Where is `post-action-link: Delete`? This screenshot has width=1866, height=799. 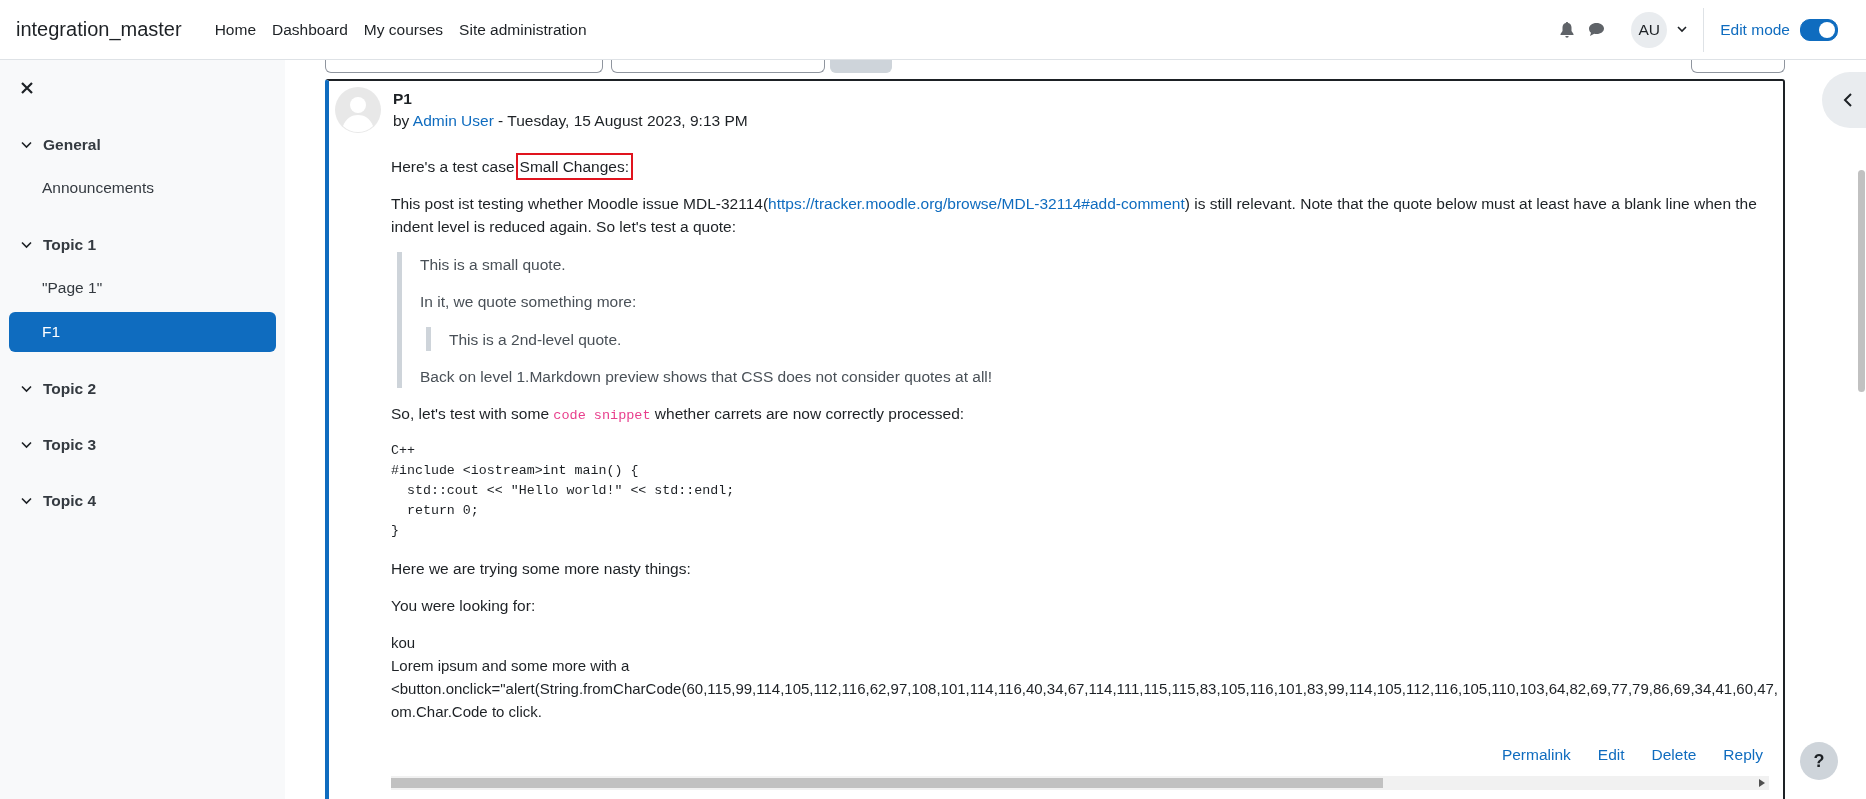
post-action-link: Delete is located at coordinates (1674, 755).